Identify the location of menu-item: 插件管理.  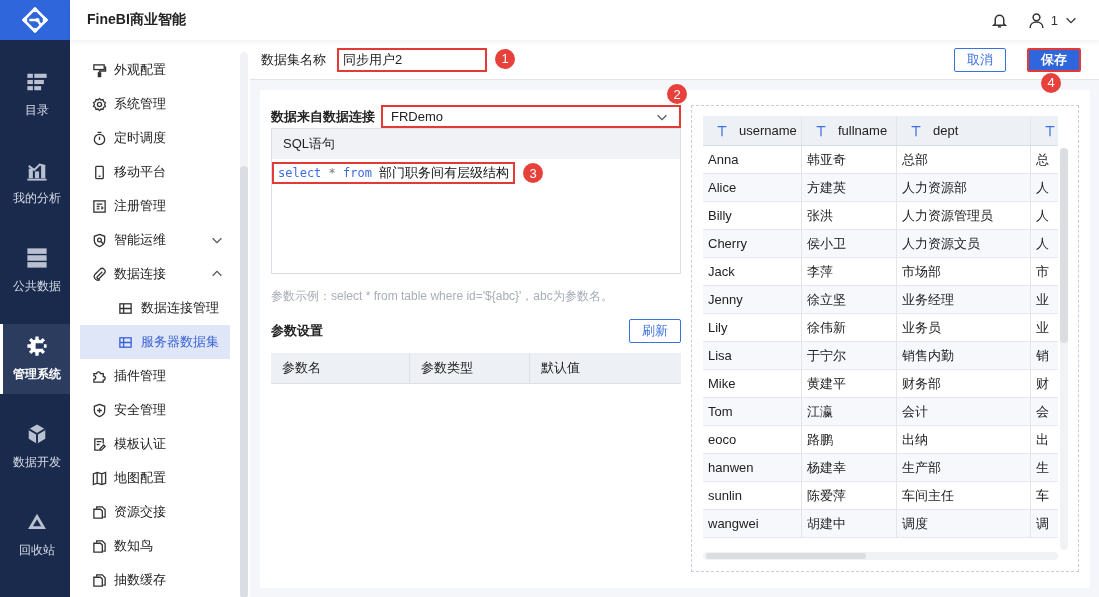
(150, 376).